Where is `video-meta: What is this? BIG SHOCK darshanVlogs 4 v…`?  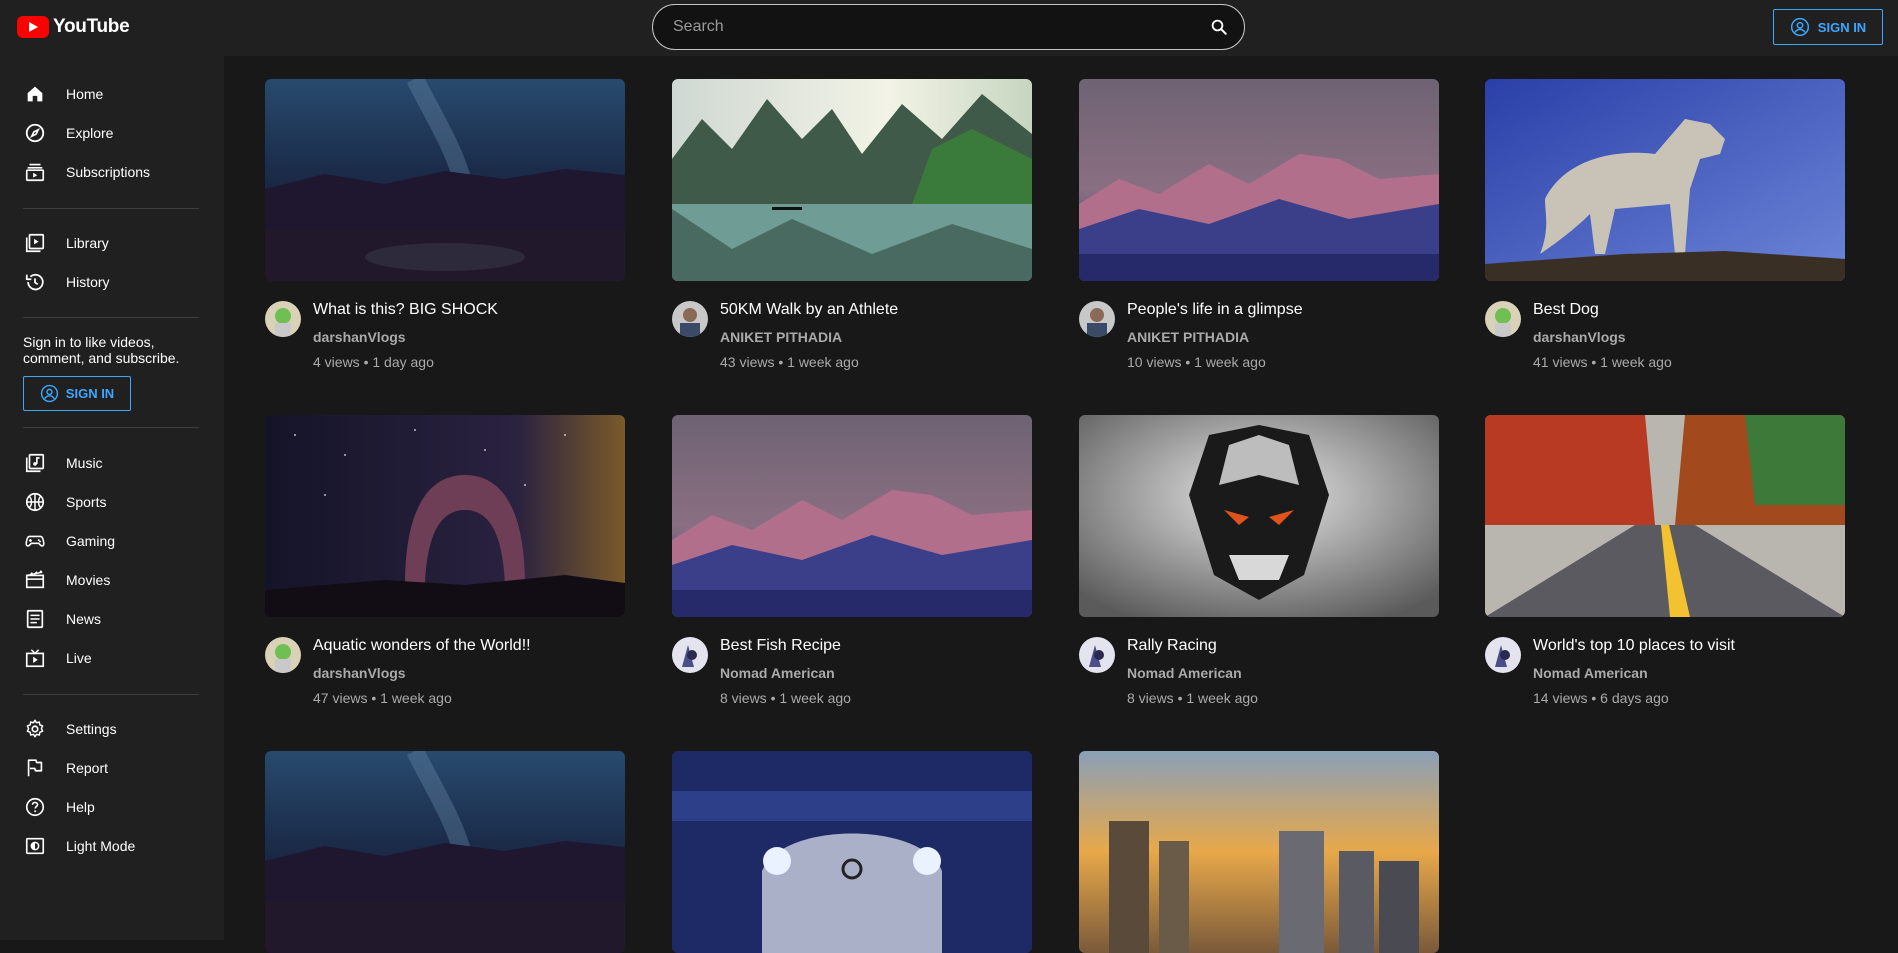 video-meta: What is this? BIG SHOCK darshanVlogs 4 v… is located at coordinates (445, 326).